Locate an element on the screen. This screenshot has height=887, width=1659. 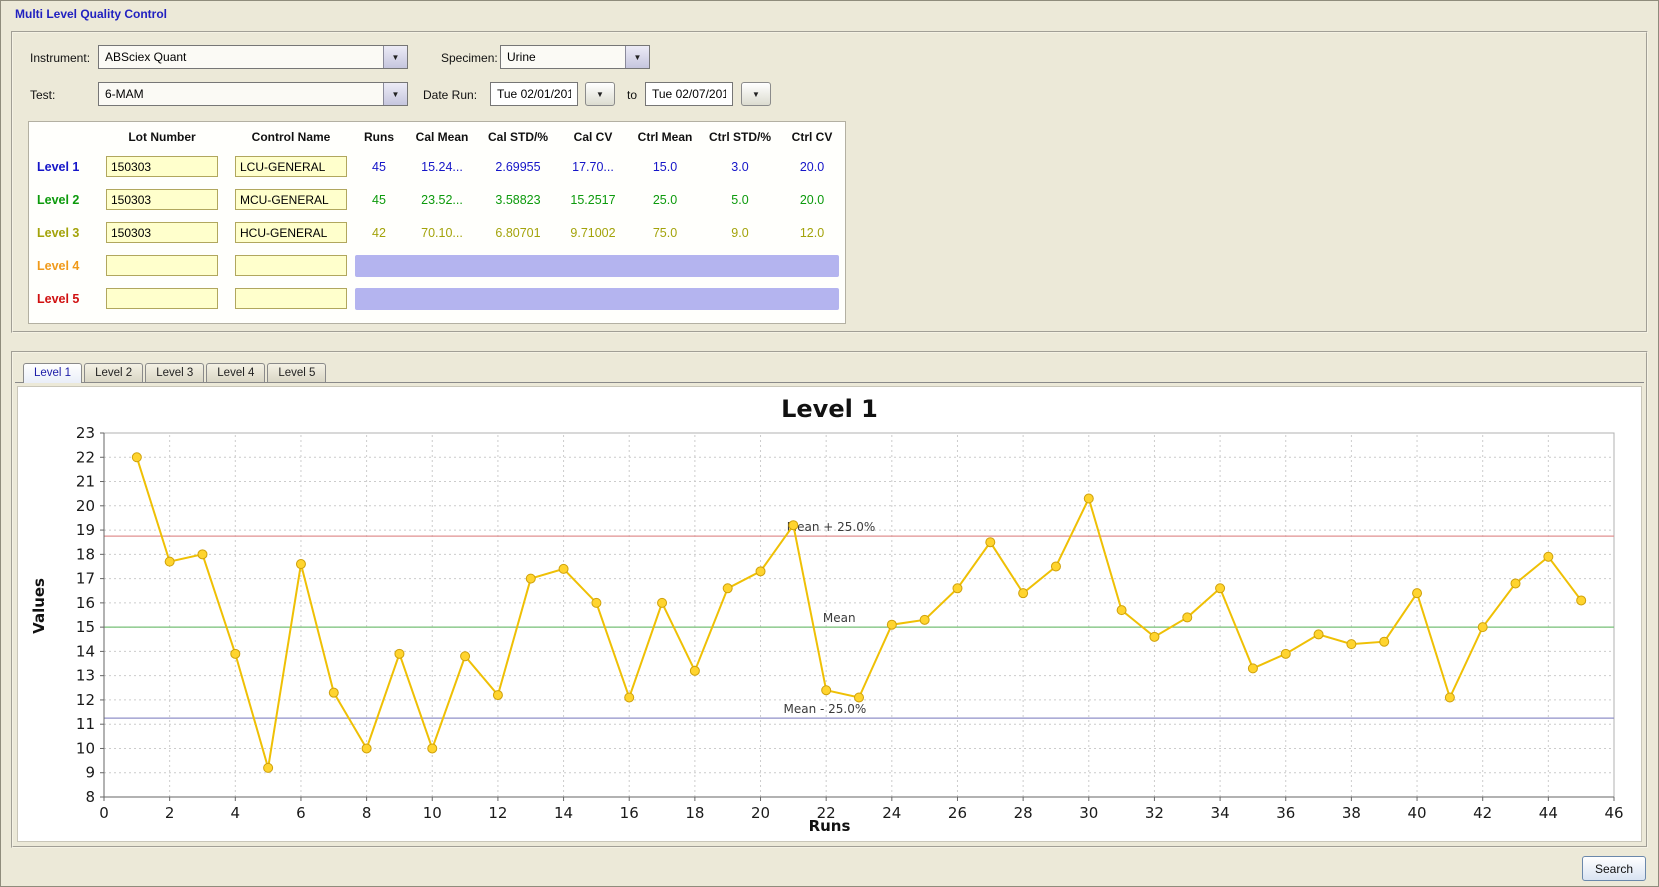
ctrl-mean-value: 15.0 is located at coordinates (665, 166).